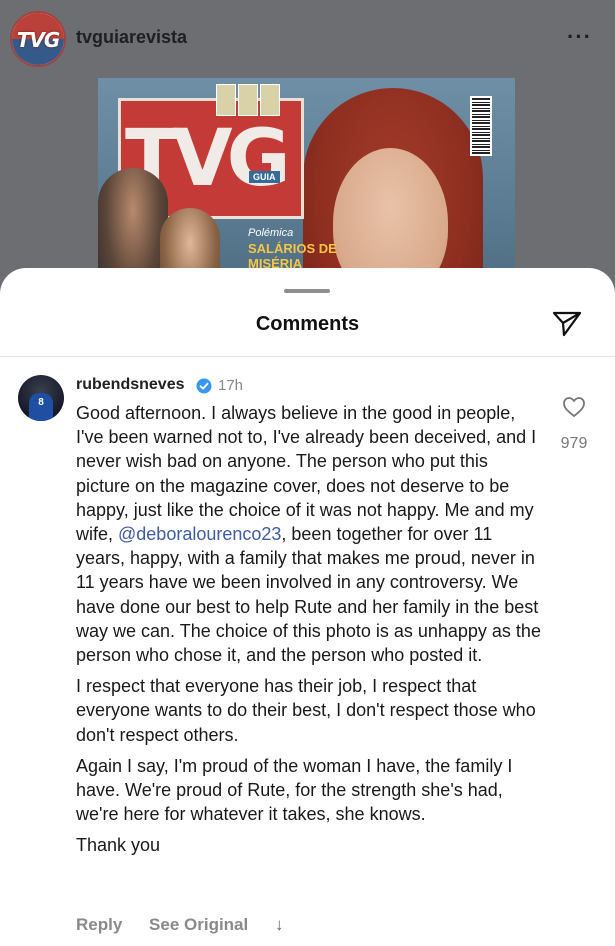 This screenshot has width=615, height=946. I want to click on cover-barcode, so click(481, 126).